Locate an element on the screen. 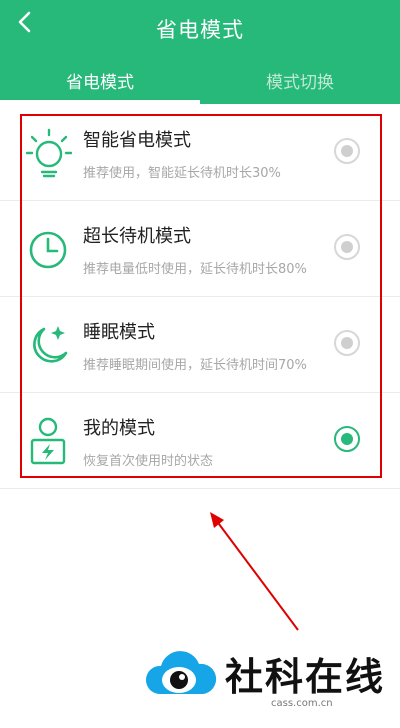 The image size is (400, 728). watermark-domain: cass.com.cn is located at coordinates (302, 703).